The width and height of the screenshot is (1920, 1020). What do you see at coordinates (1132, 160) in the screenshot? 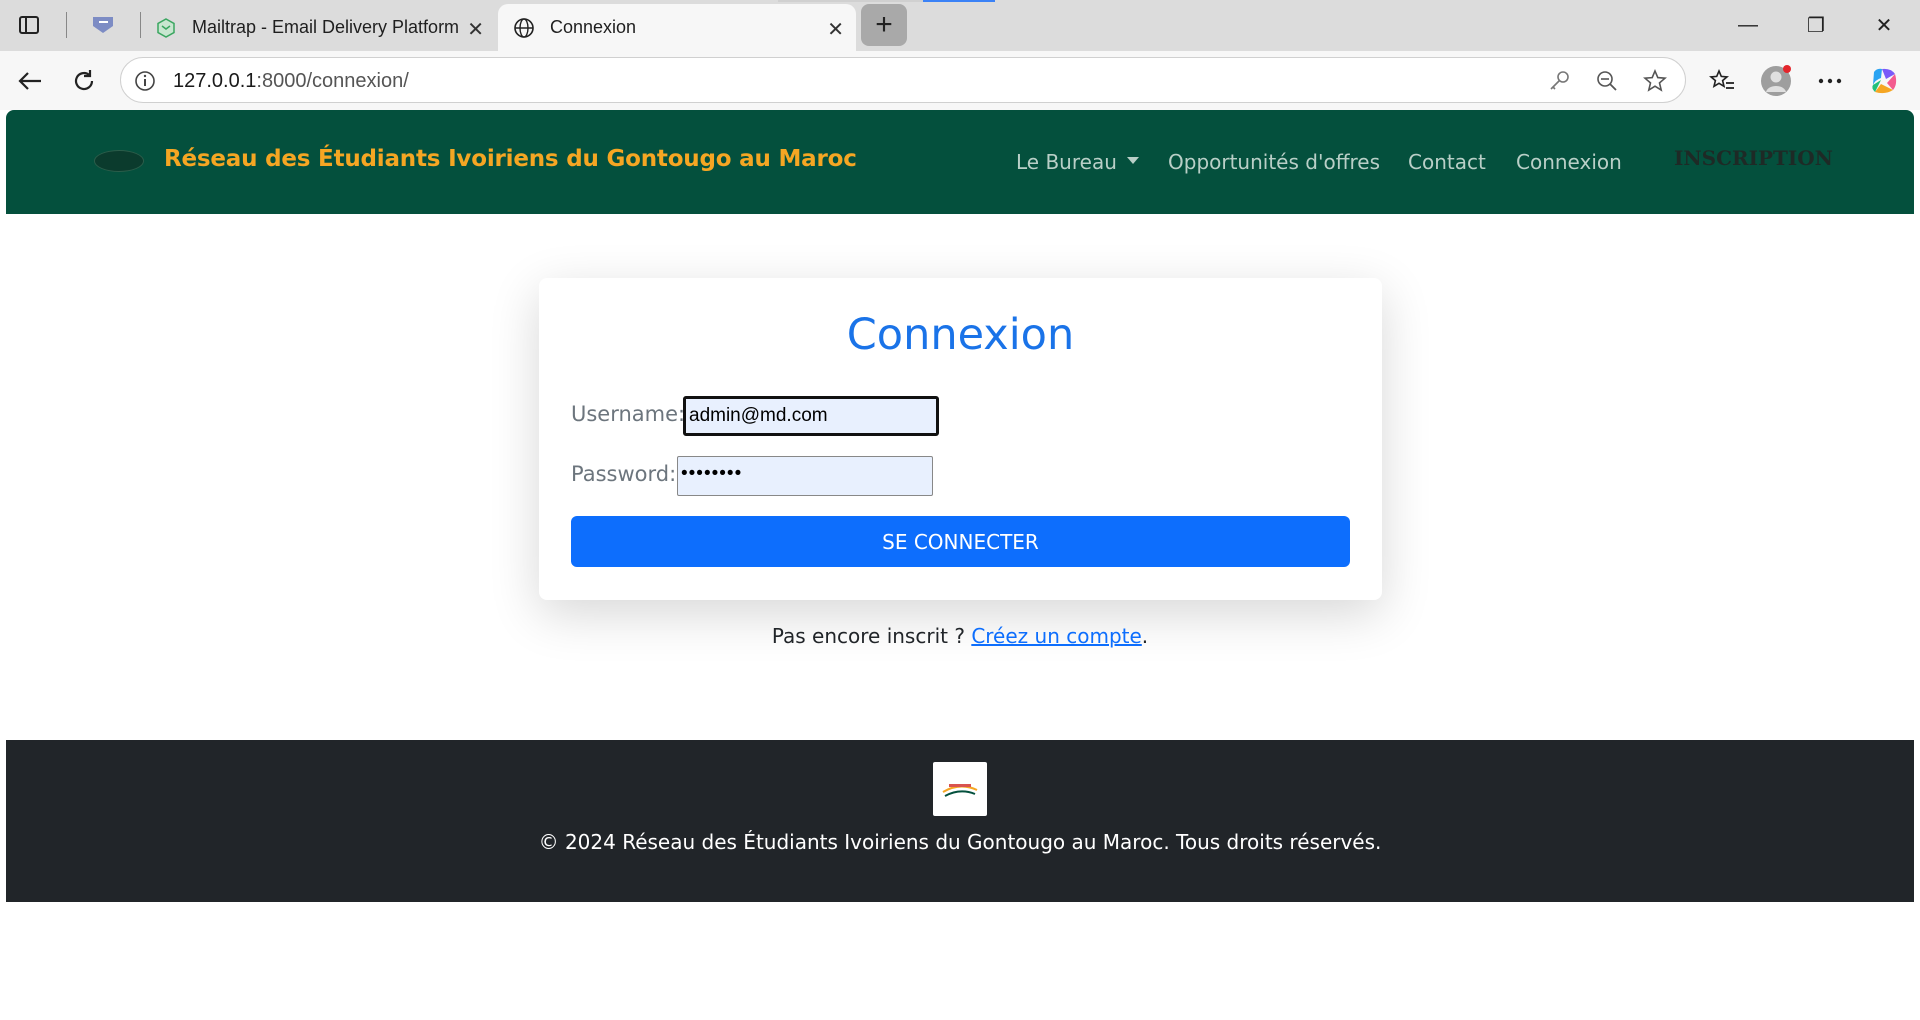
I see `dropdown-caret-icon` at bounding box center [1132, 160].